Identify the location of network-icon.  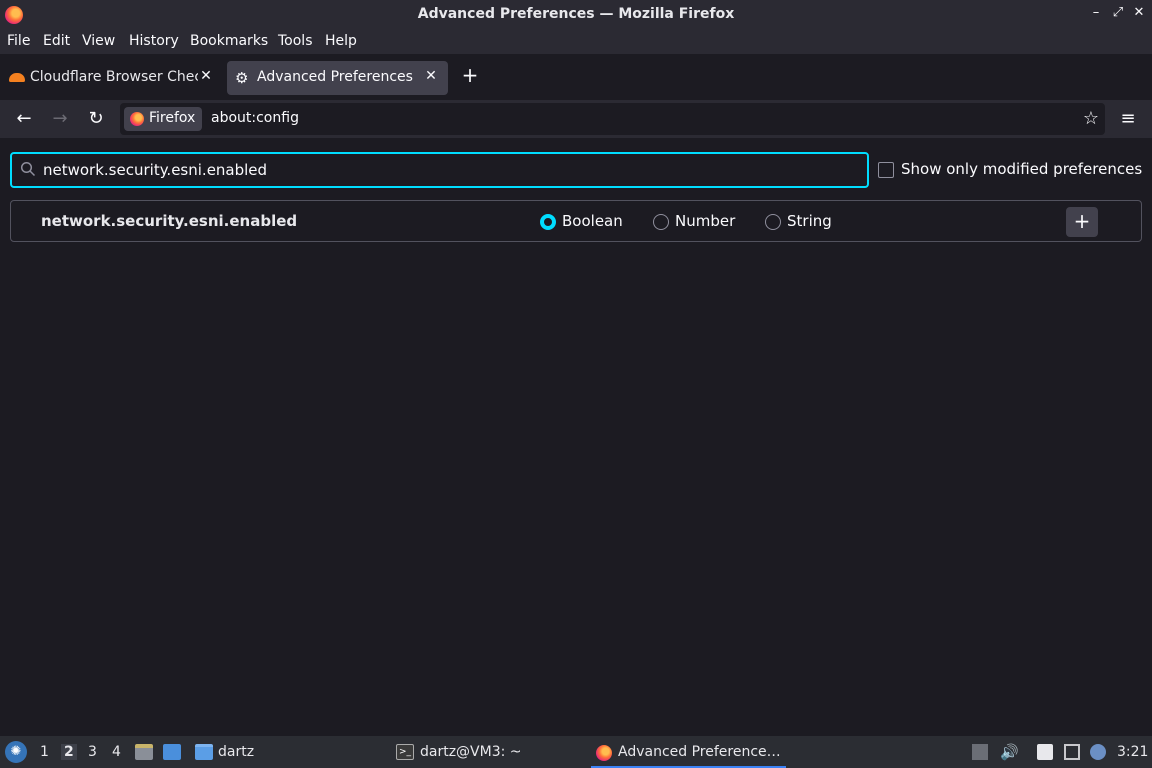
(1072, 752).